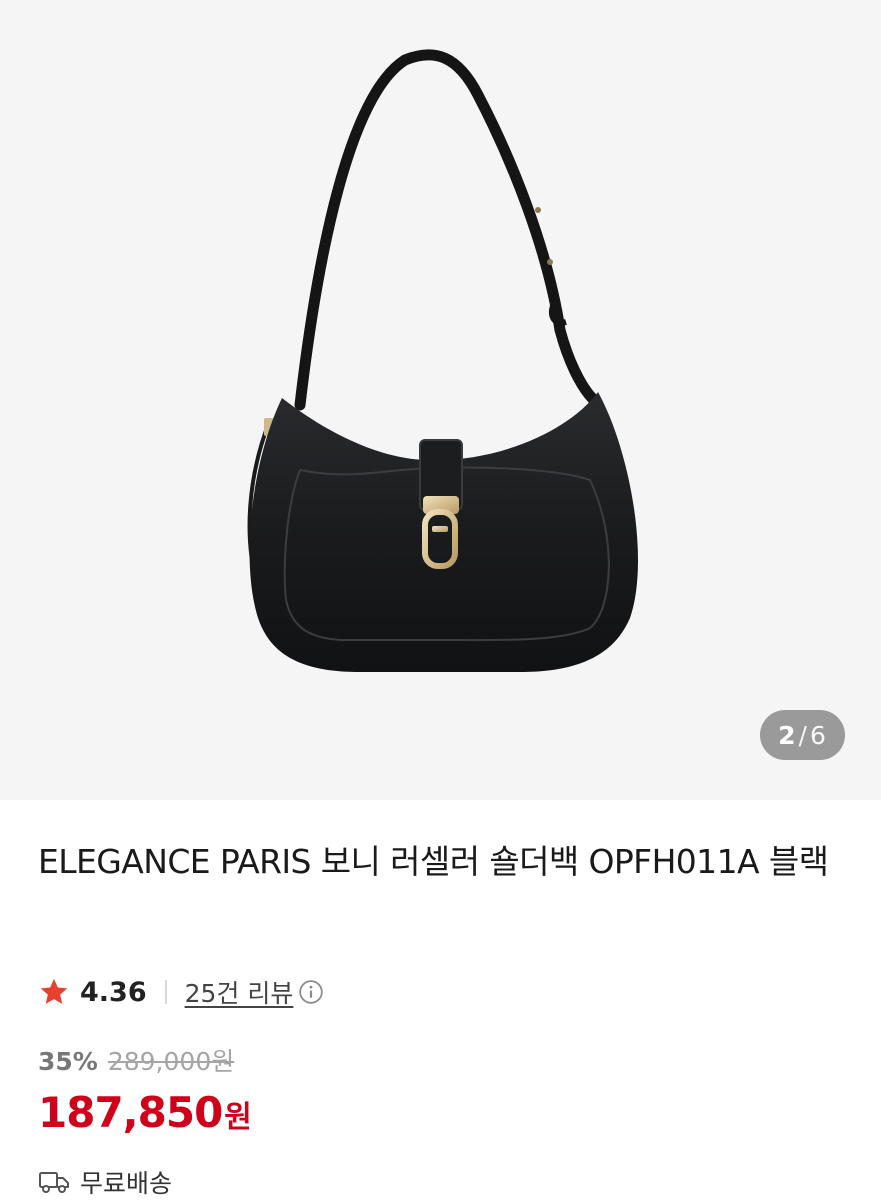 The height and width of the screenshot is (1200, 881). What do you see at coordinates (54, 1182) in the screenshot?
I see `truck-icon` at bounding box center [54, 1182].